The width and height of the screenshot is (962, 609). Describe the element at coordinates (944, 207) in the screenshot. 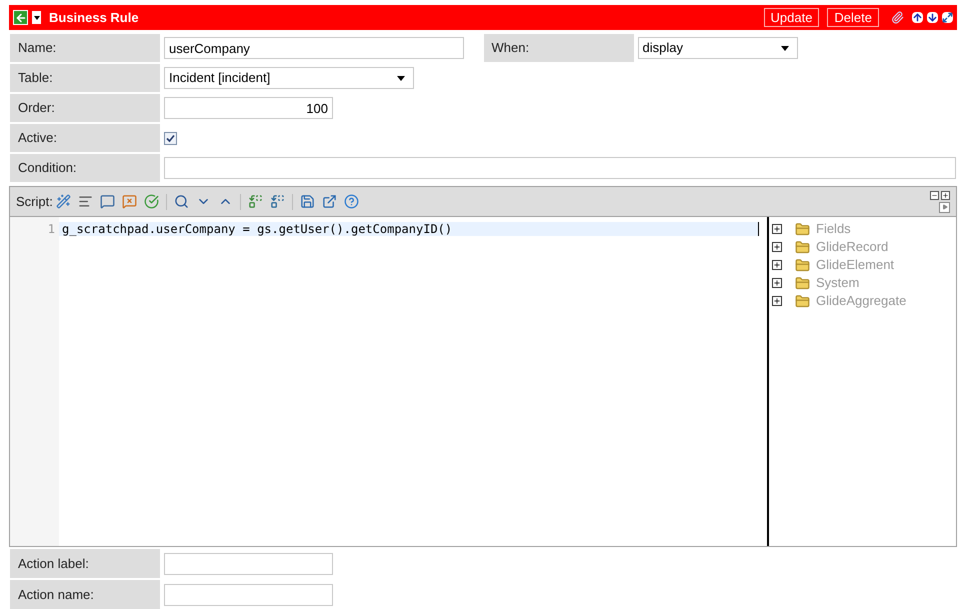

I see `play-icon` at that location.